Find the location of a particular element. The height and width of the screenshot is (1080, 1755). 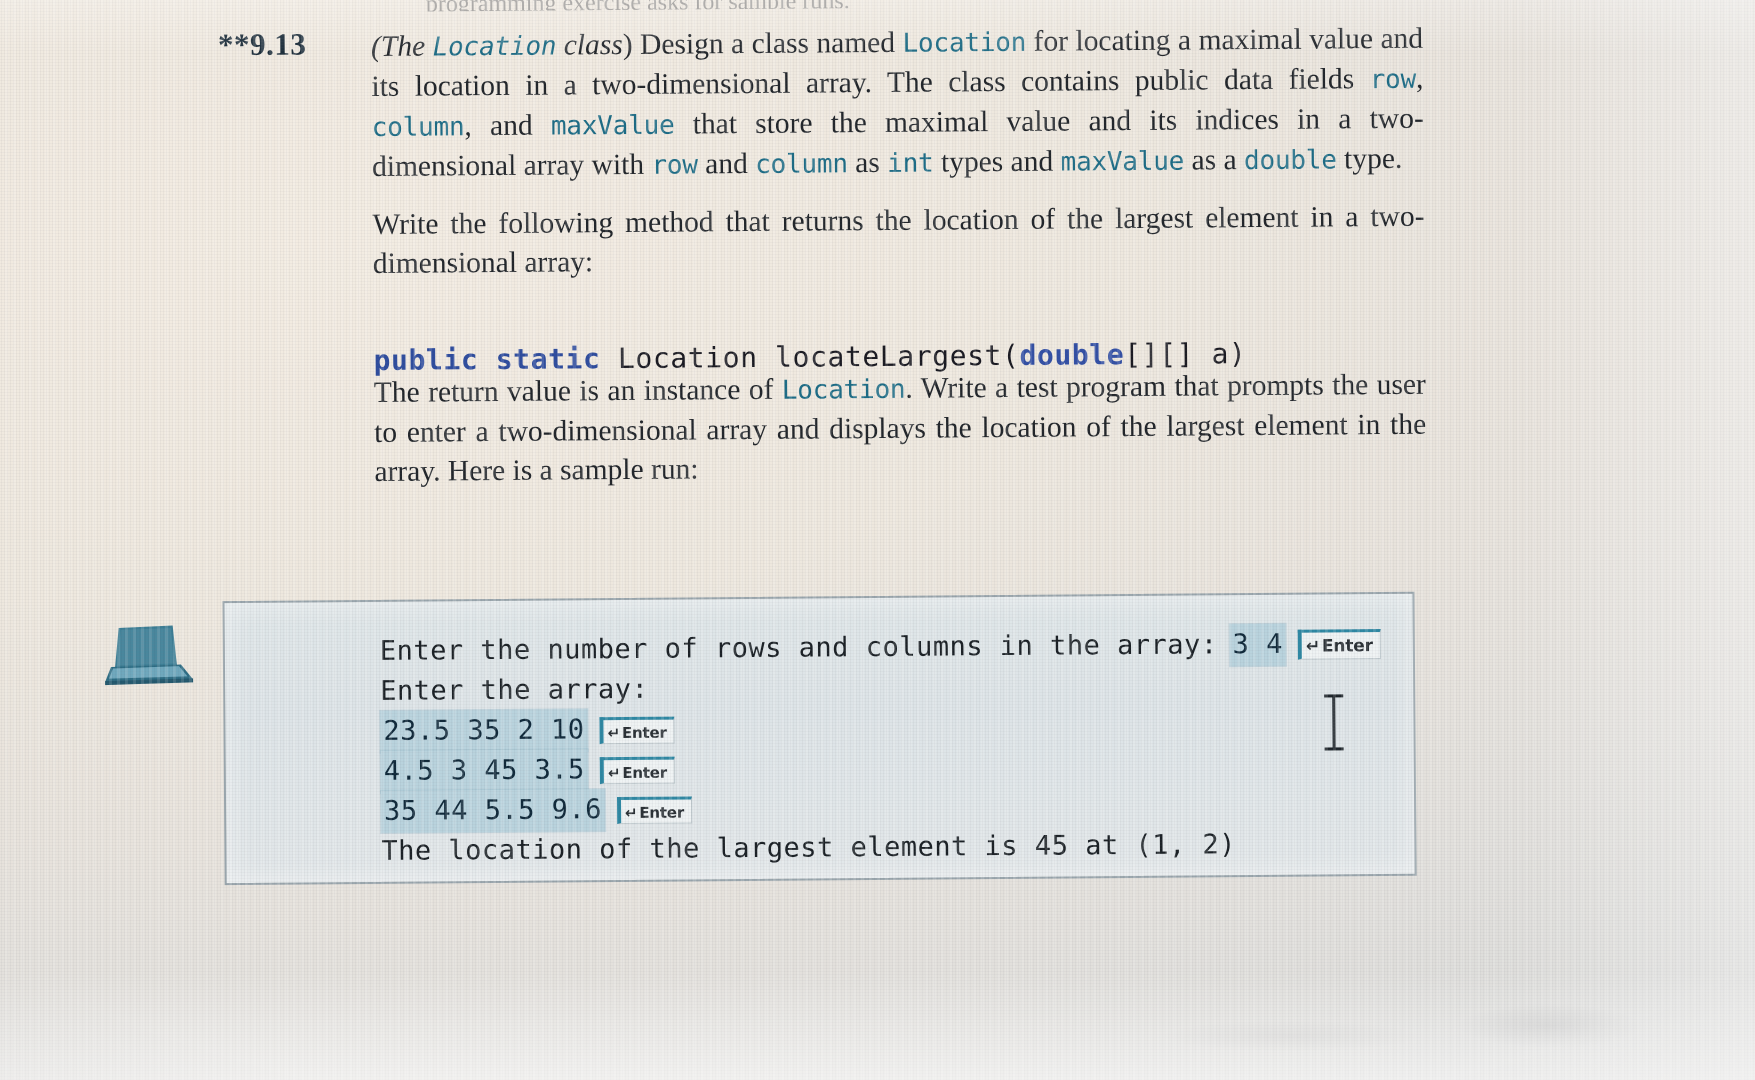

inline-code-row-2: row is located at coordinates (674, 165).